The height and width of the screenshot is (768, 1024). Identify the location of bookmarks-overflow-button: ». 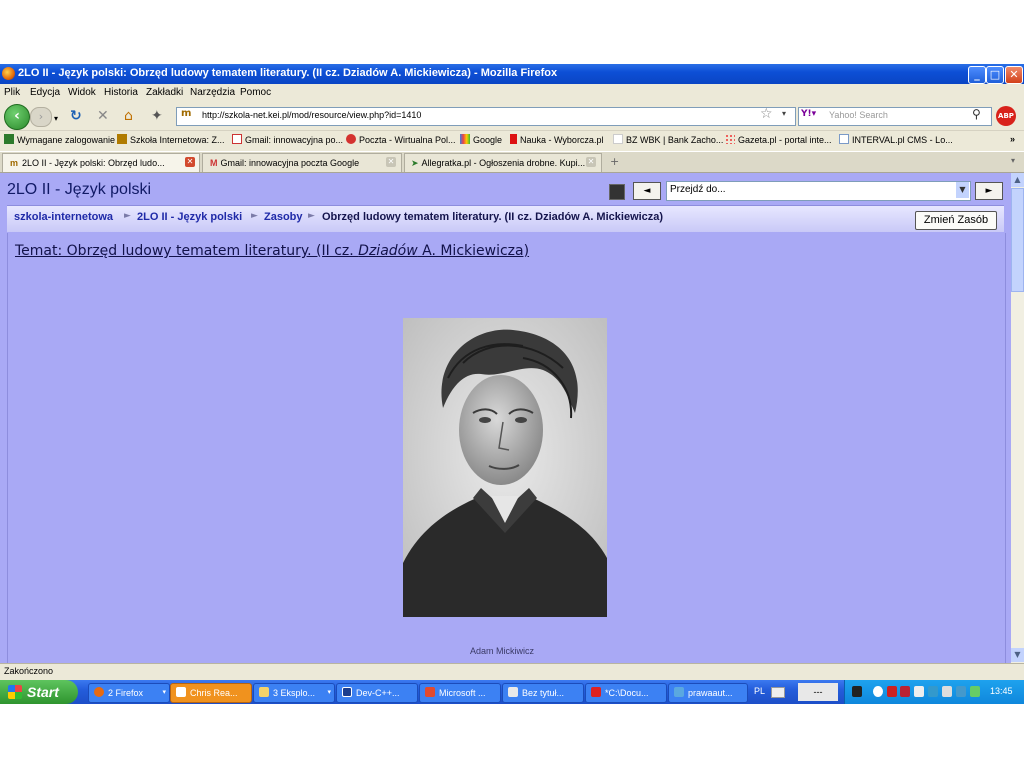
(1012, 139).